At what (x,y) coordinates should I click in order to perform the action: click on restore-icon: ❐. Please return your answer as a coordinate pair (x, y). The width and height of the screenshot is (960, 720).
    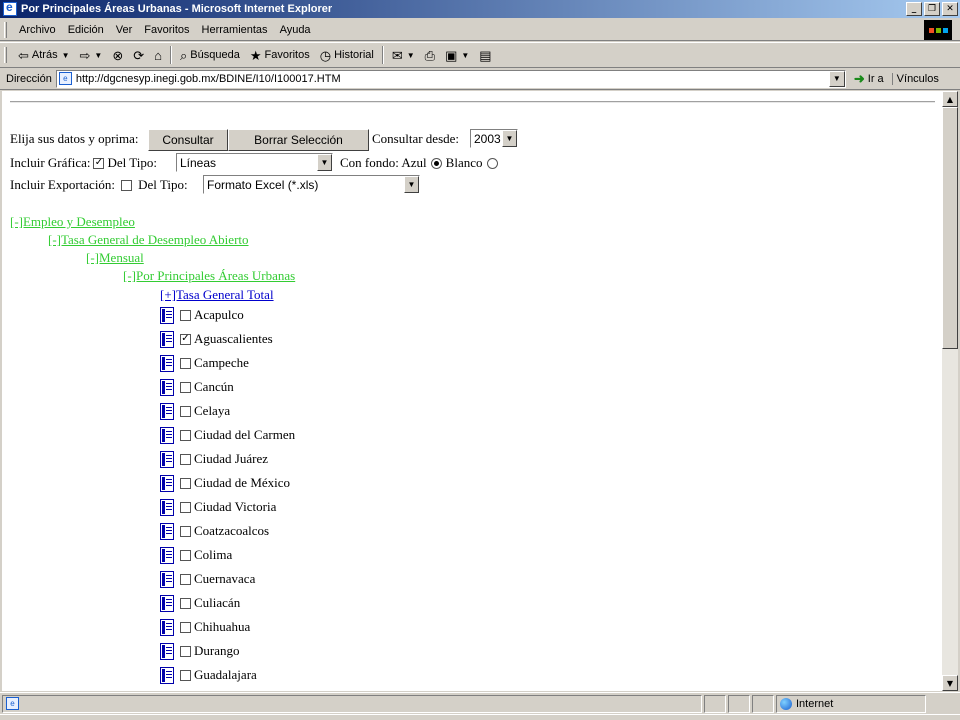
    Looking at the image, I should click on (932, 9).